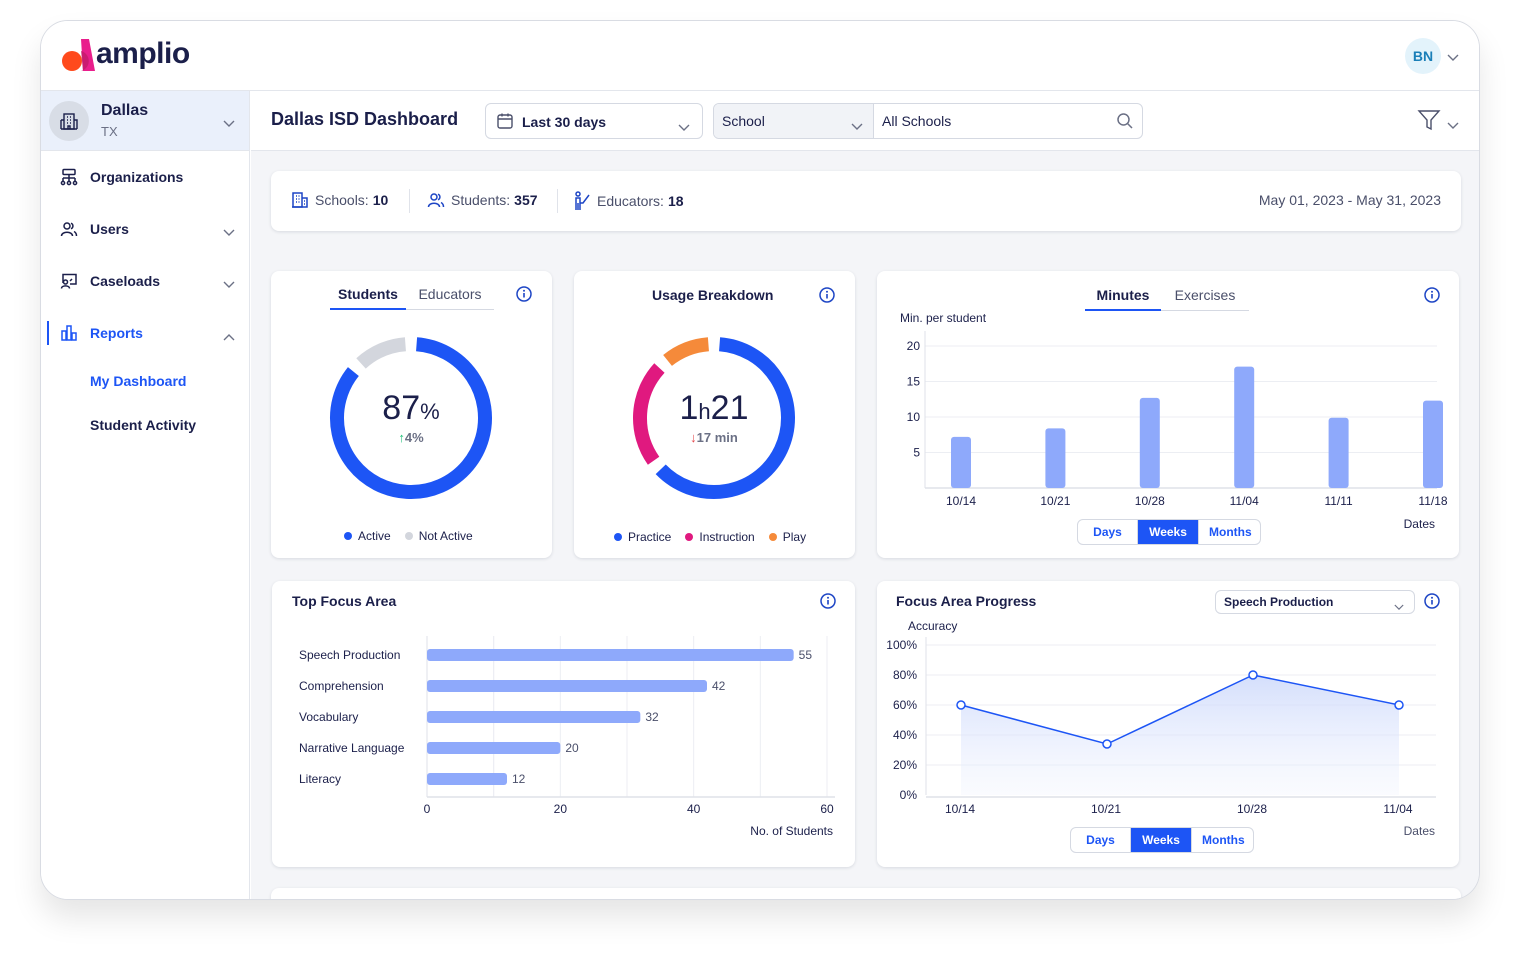  Describe the element at coordinates (430, 411) in the screenshot. I see `percent-unit: %` at that location.